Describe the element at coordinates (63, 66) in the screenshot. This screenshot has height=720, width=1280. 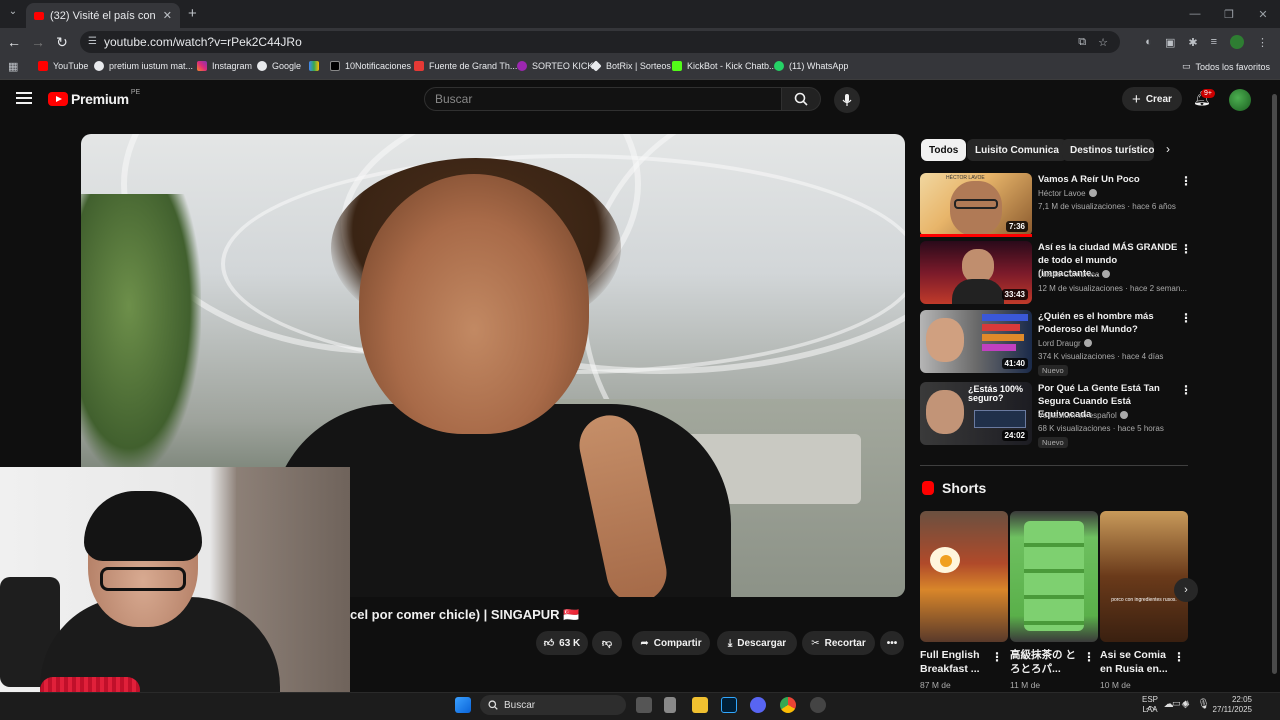
I see `bookmark-youtube: YouTube` at that location.